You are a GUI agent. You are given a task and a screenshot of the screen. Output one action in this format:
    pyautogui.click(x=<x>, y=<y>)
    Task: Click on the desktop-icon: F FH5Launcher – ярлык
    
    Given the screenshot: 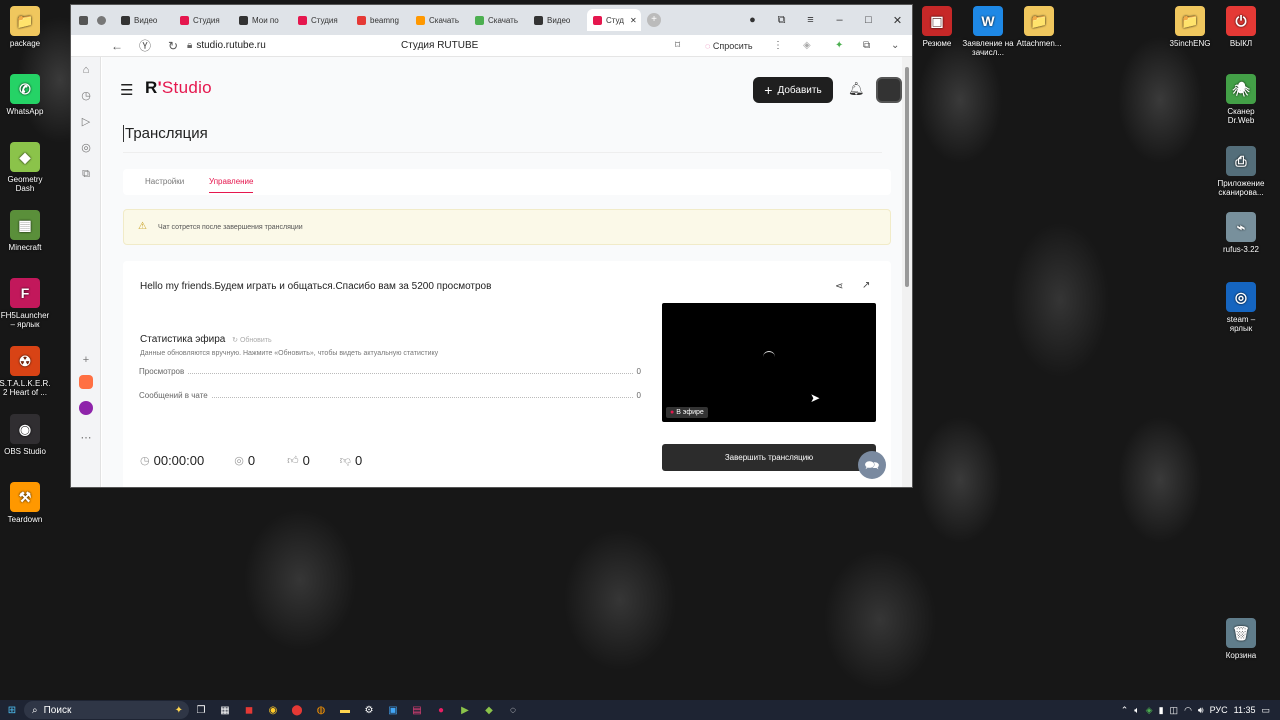 What is the action you would take?
    pyautogui.click(x=25, y=303)
    